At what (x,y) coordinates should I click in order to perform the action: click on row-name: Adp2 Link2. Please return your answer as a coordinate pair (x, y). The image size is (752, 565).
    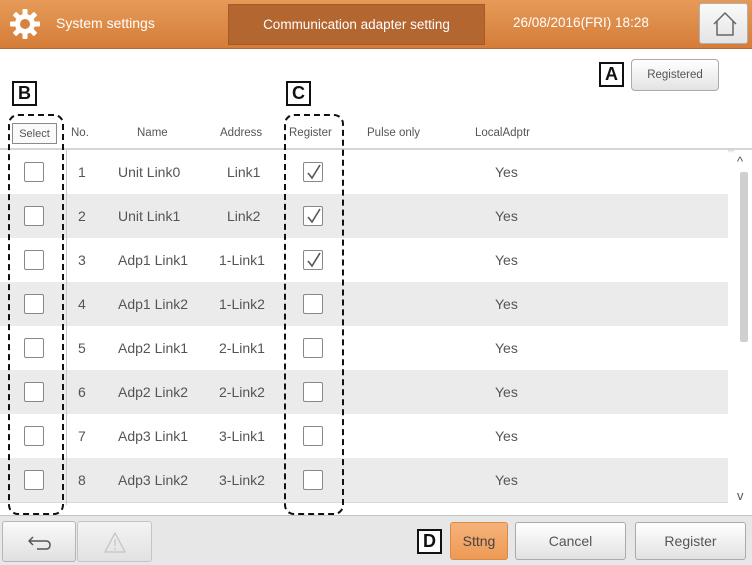
    Looking at the image, I should click on (153, 392).